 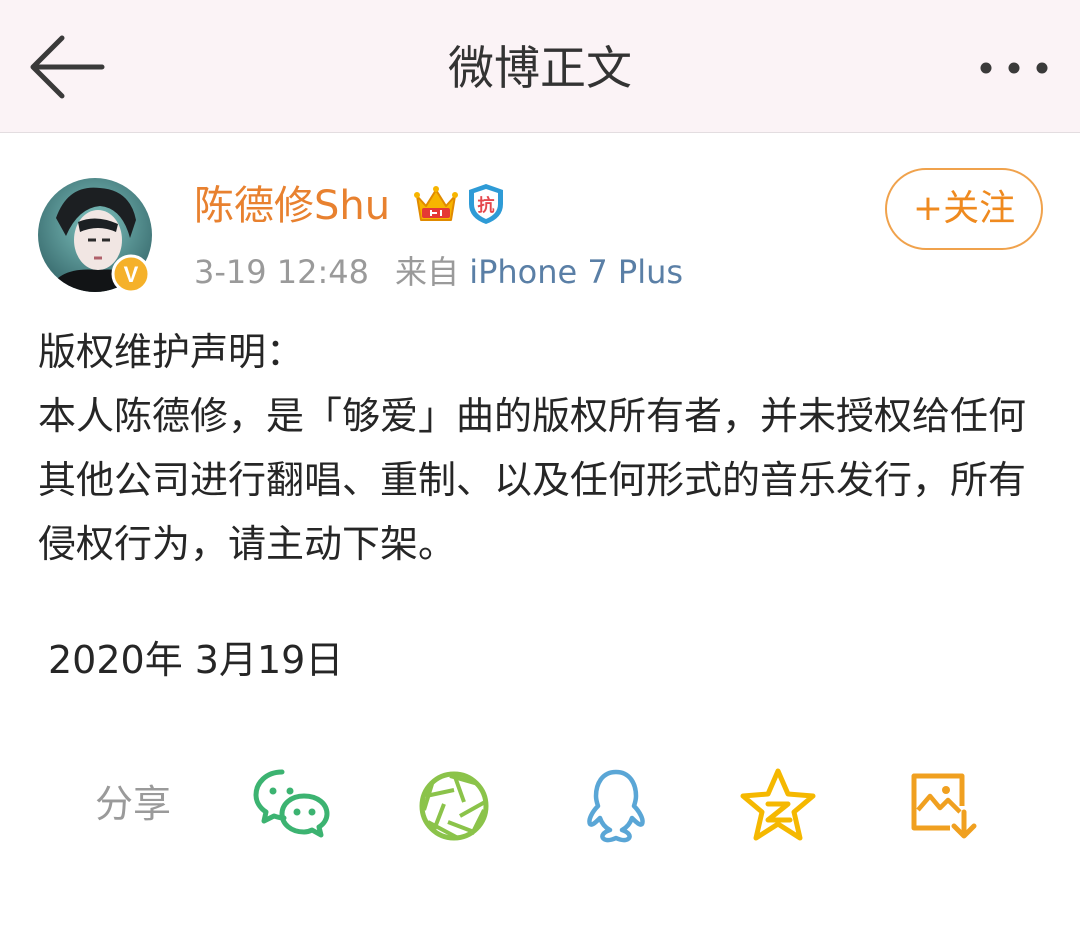 I want to click on qzone-icon, so click(x=778, y=806).